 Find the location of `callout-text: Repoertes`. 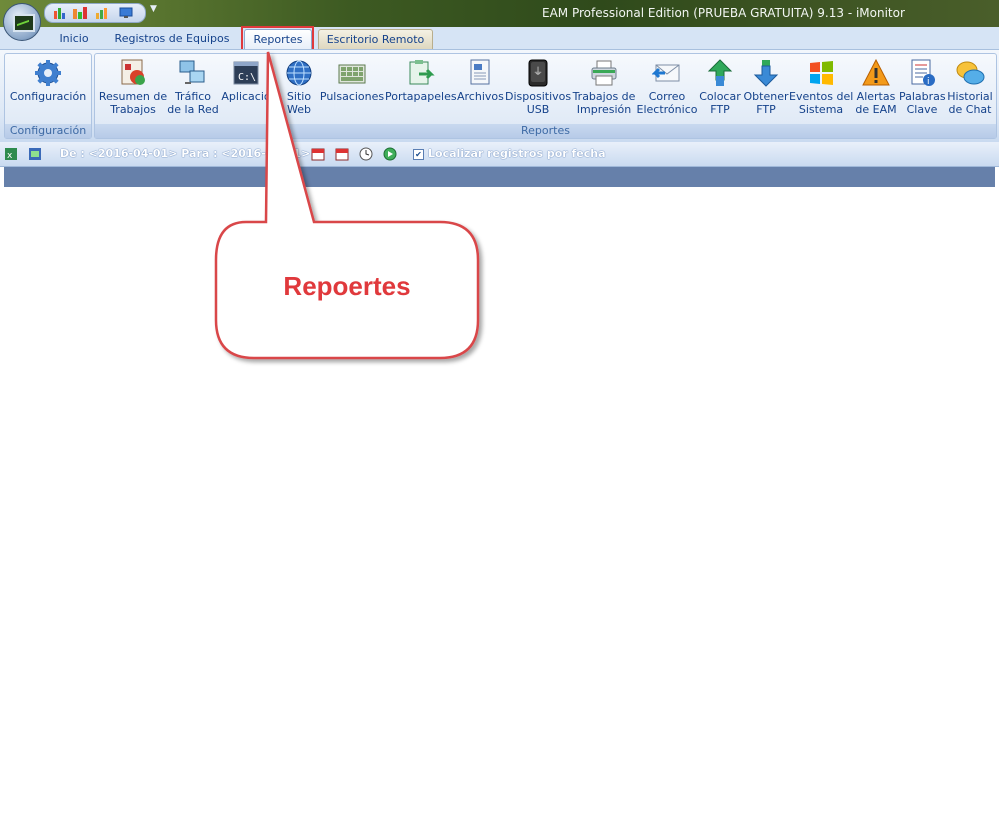

callout-text: Repoertes is located at coordinates (347, 286).